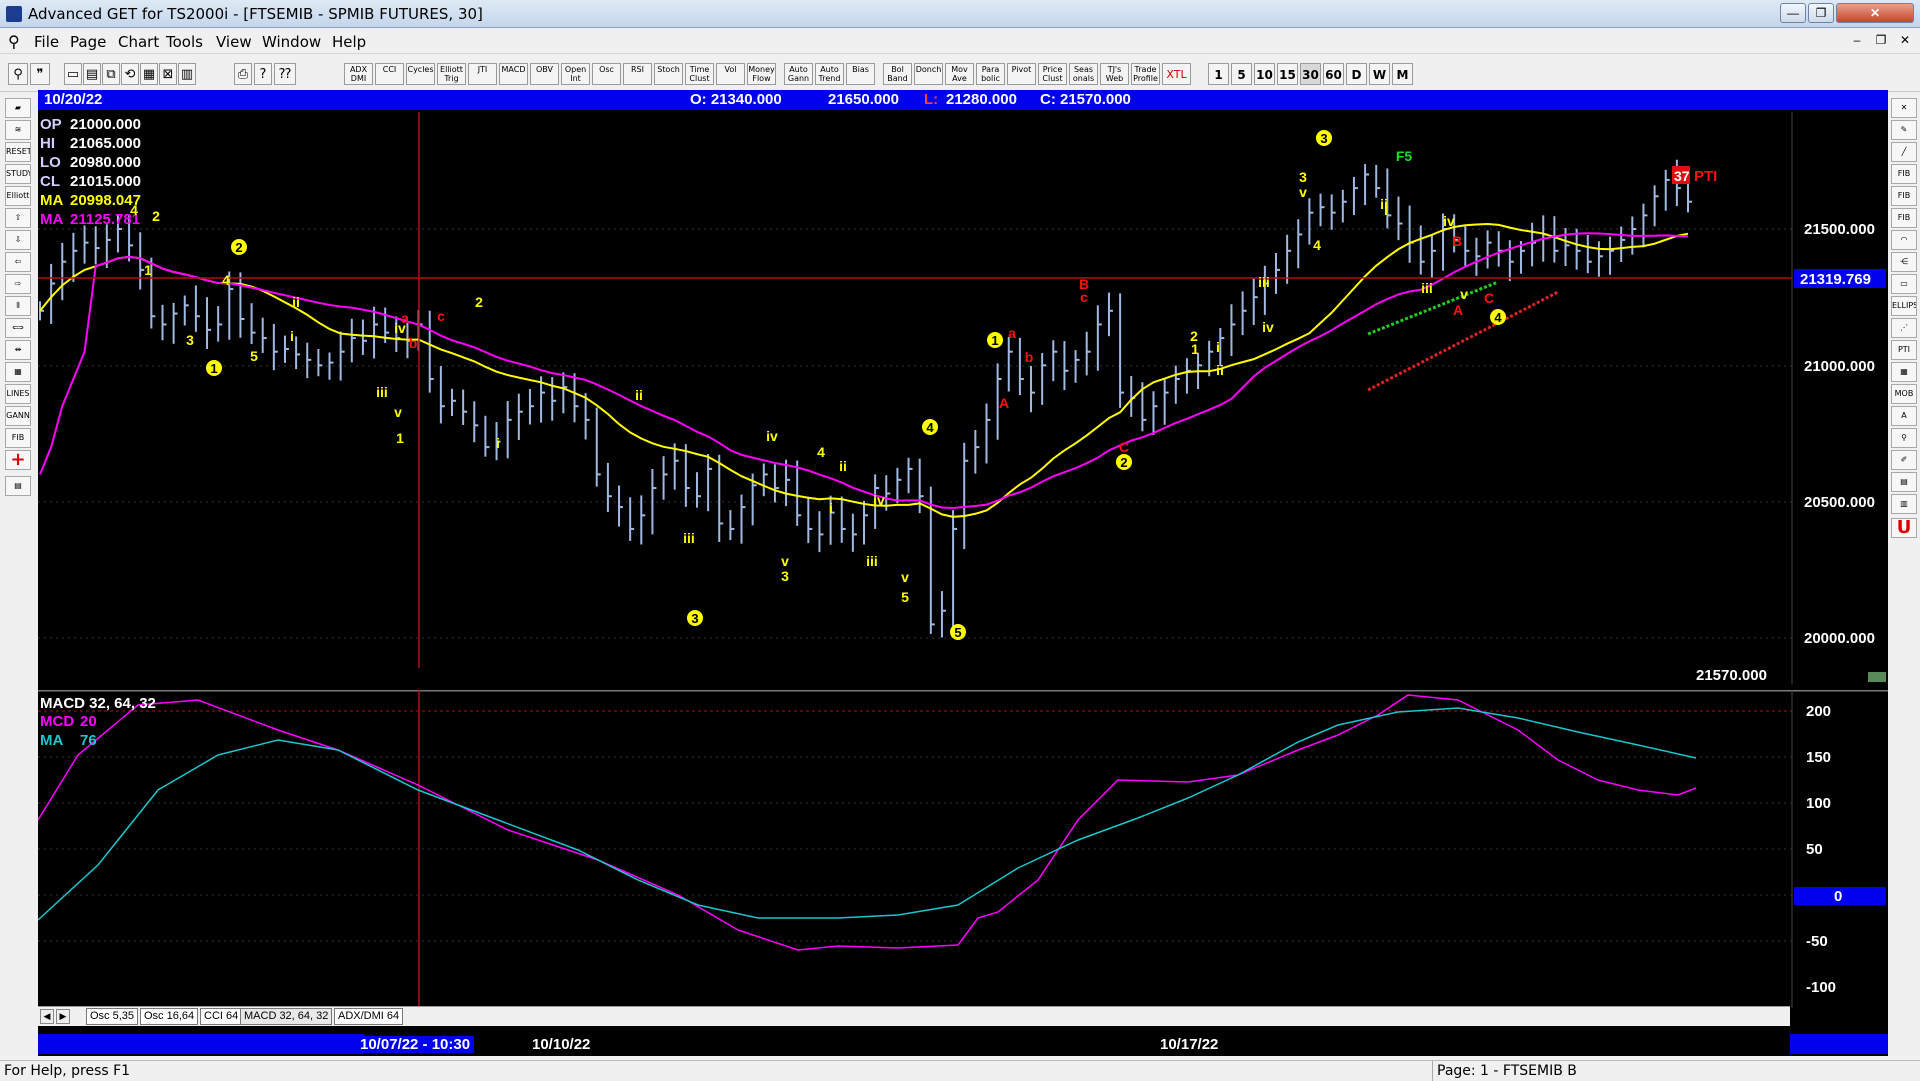 The image size is (1920, 1081). I want to click on new-icon: ▭, so click(73, 74).